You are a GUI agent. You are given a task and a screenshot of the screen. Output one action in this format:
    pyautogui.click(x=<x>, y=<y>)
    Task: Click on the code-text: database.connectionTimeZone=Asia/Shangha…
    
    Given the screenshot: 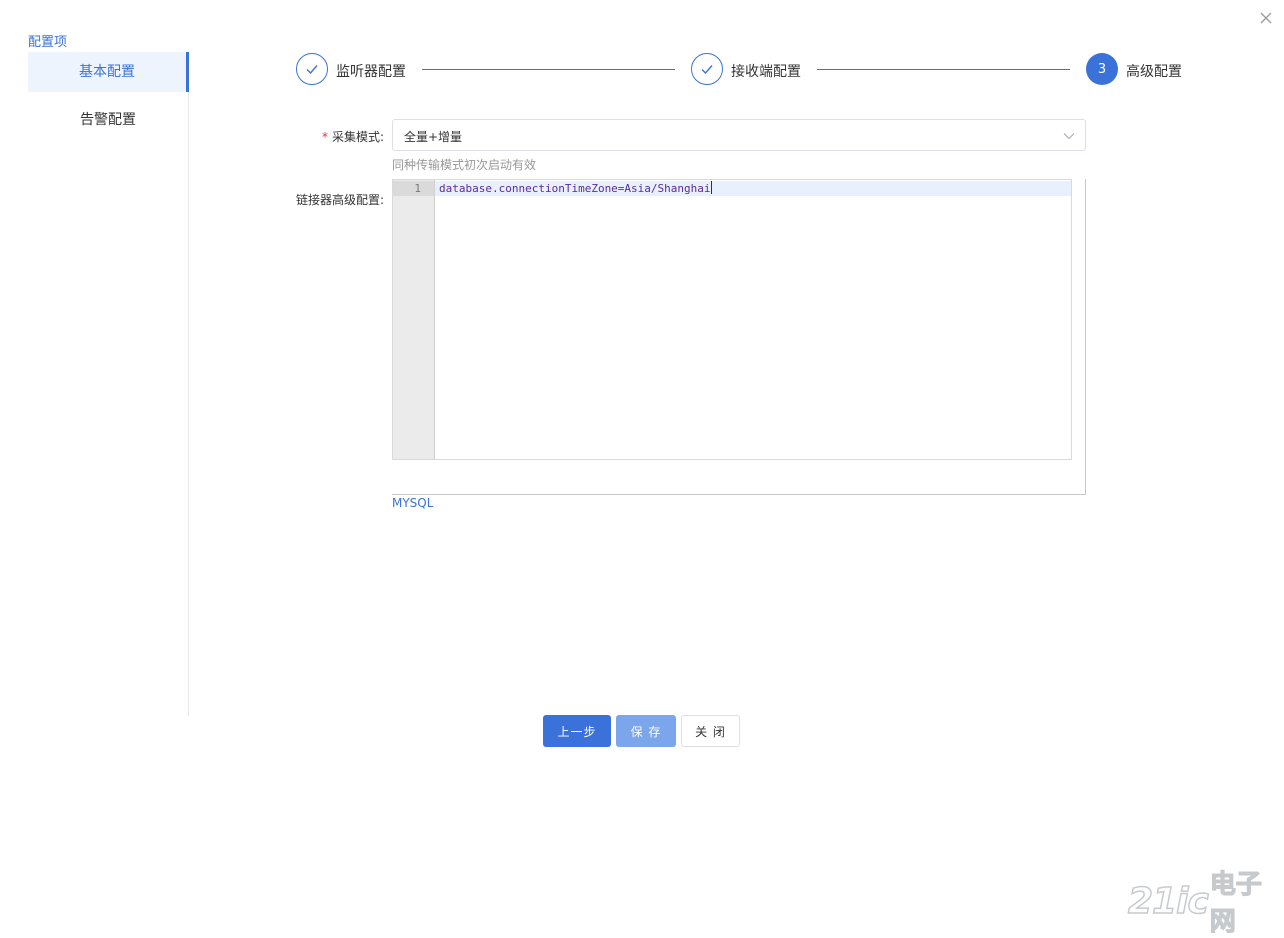 What is the action you would take?
    pyautogui.click(x=575, y=188)
    